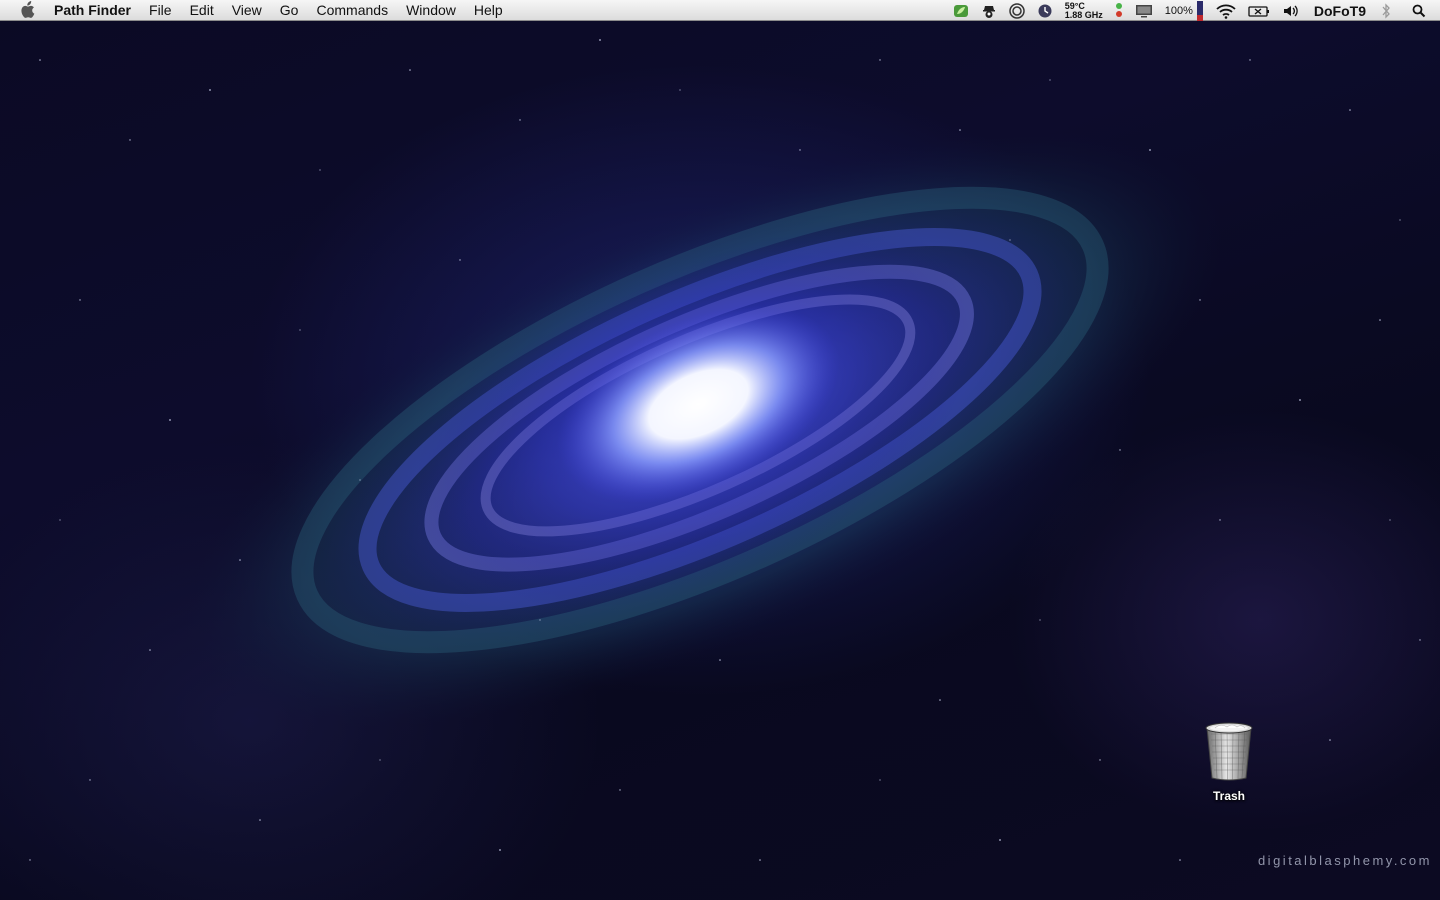 The width and height of the screenshot is (1440, 900). I want to click on leaf-icon, so click(961, 10).